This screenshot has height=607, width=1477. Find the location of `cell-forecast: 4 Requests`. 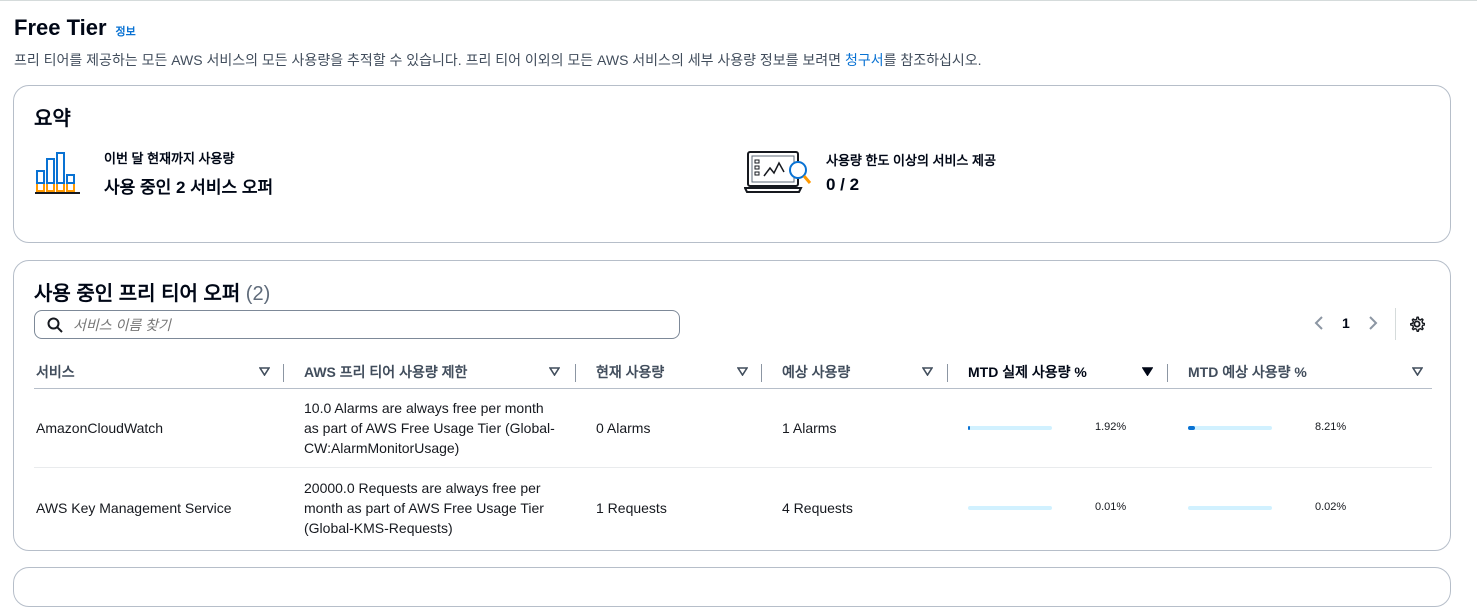

cell-forecast: 4 Requests is located at coordinates (817, 507).